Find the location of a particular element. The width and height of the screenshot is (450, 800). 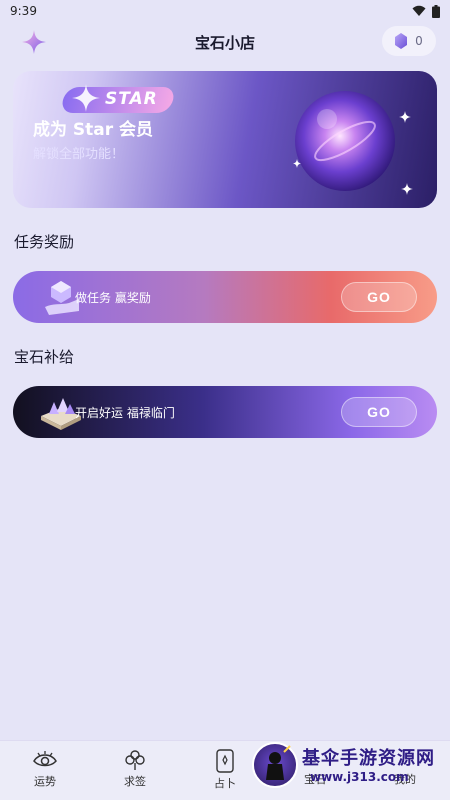

ninja-figure-icon is located at coordinates (278, 762).